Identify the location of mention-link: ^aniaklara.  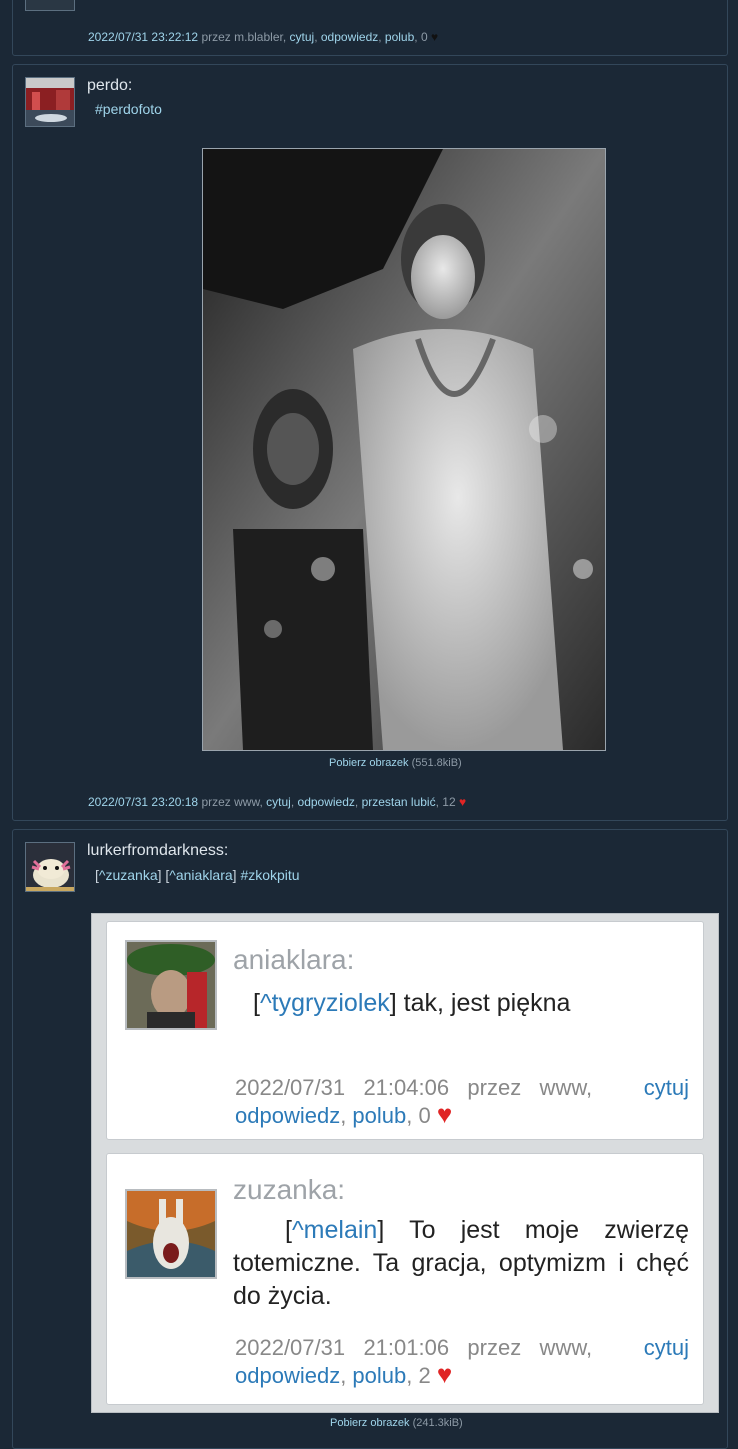
(200, 875).